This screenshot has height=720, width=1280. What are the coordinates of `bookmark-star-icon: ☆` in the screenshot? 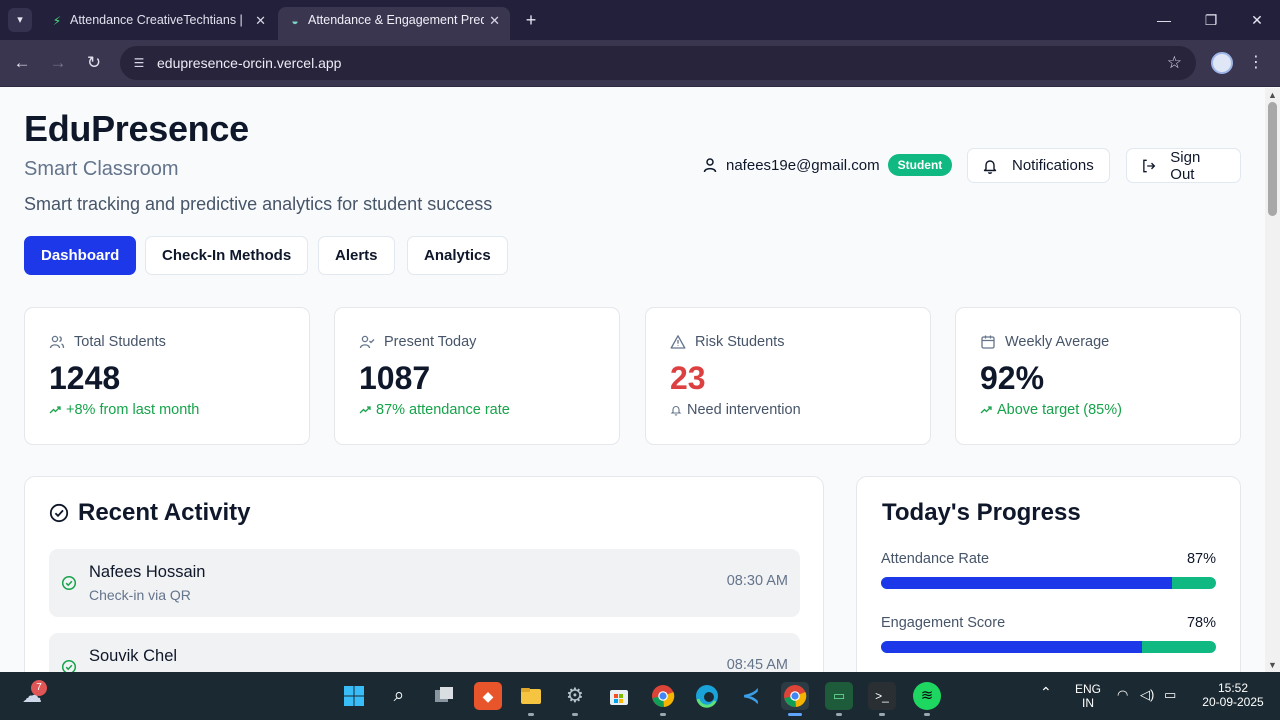 It's located at (1174, 63).